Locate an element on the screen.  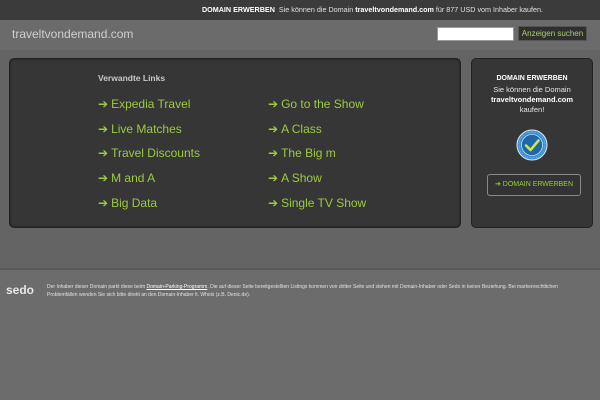
site-name: traveltvondemand.com is located at coordinates (73, 34).